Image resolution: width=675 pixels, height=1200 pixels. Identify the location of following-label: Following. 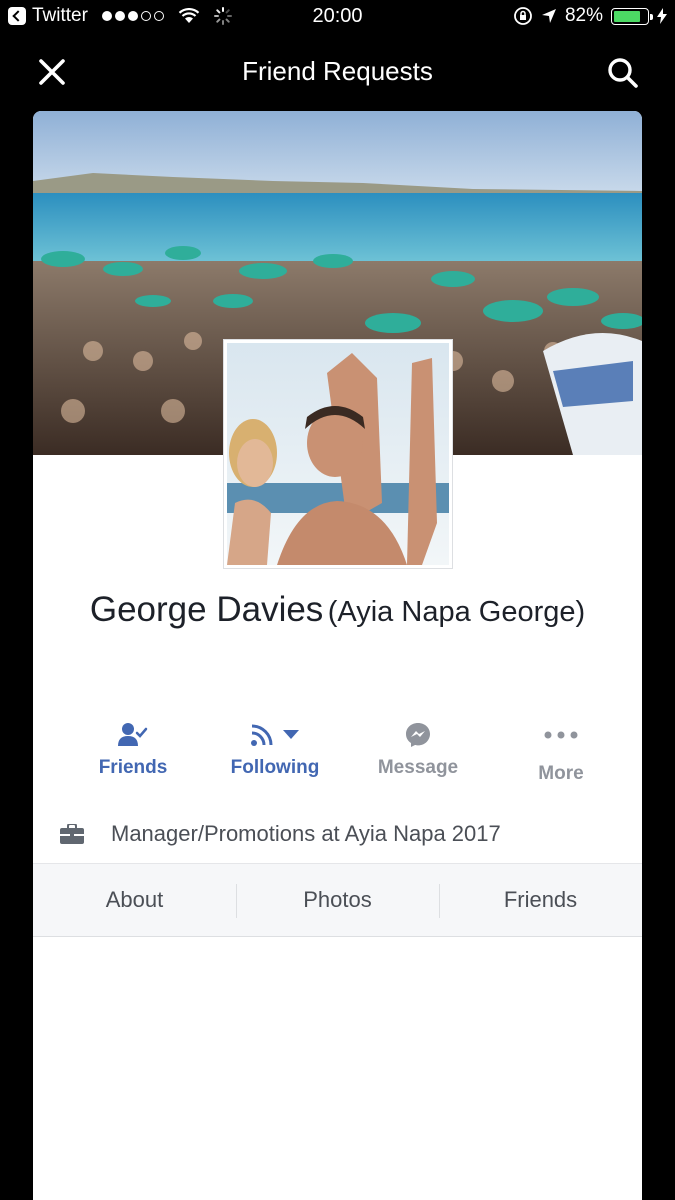
(275, 767).